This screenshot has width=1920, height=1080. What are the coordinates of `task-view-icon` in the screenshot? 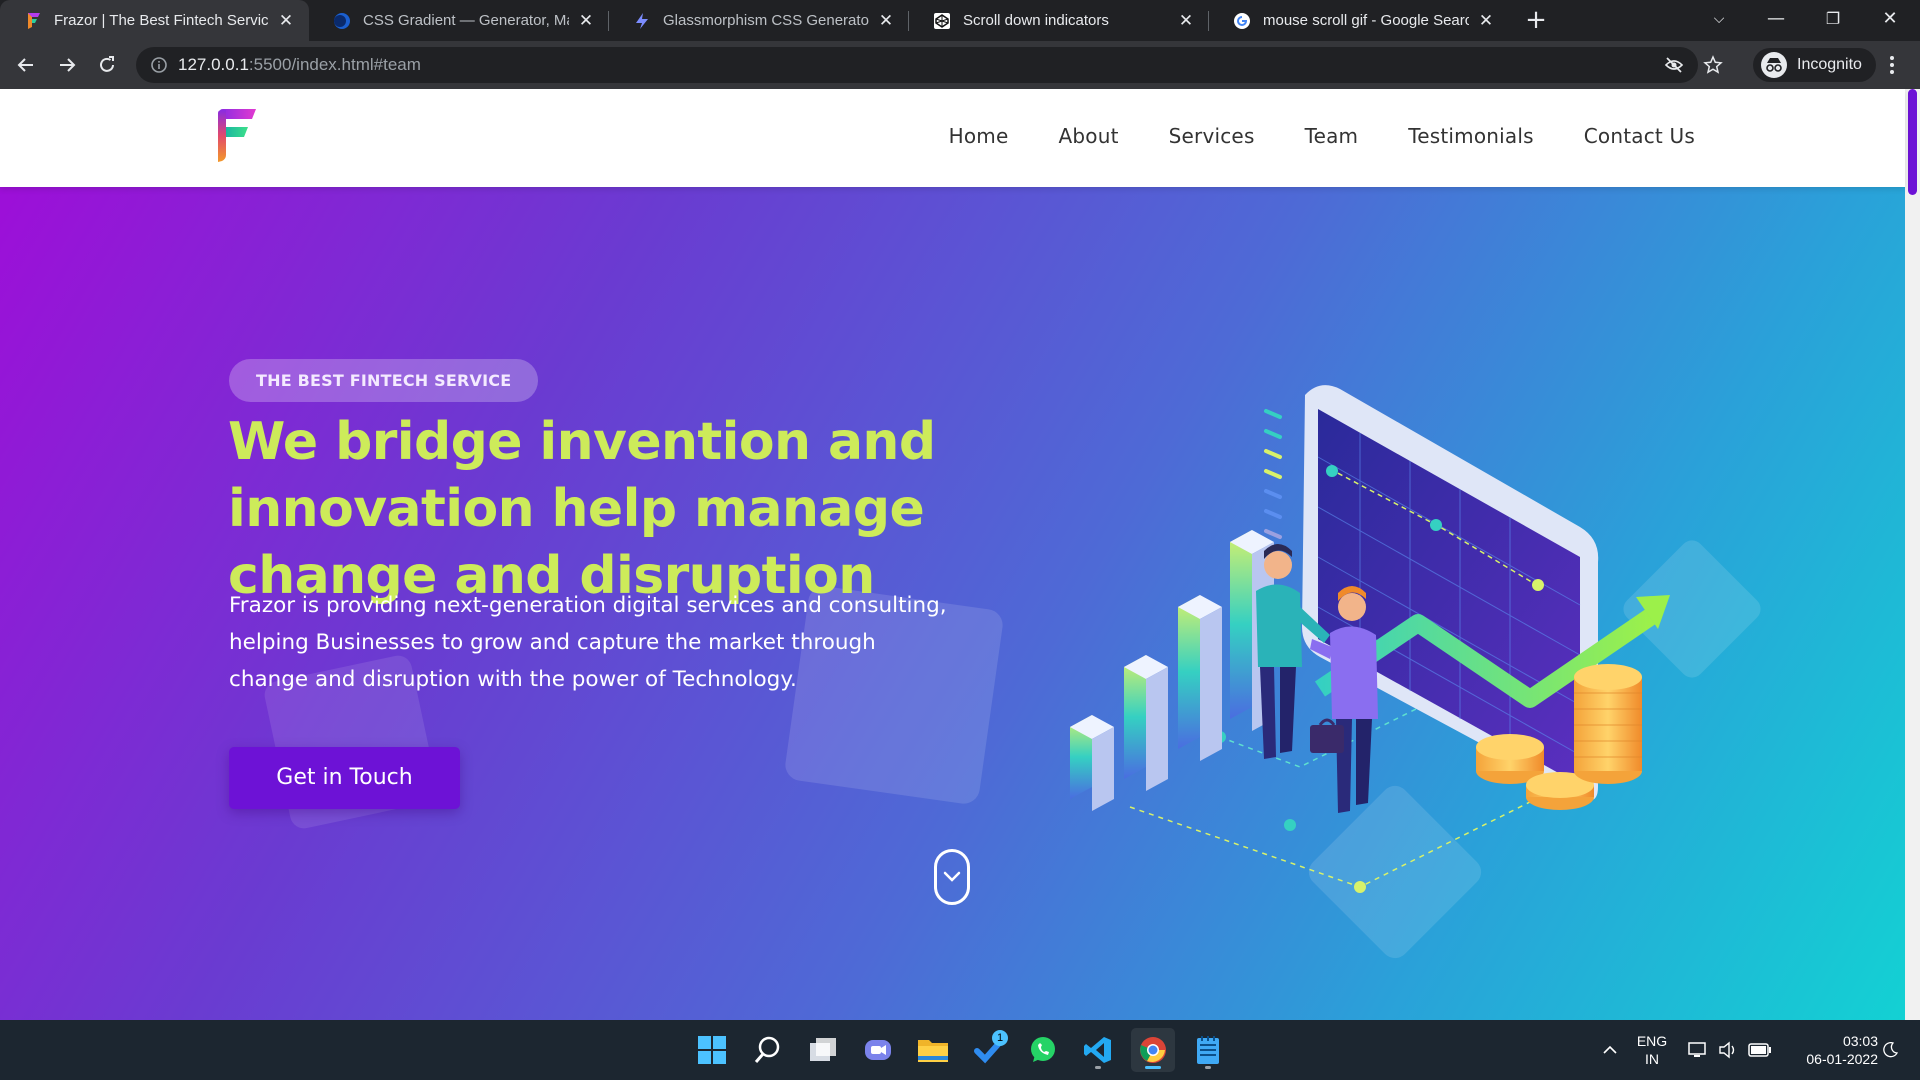 It's located at (823, 1050).